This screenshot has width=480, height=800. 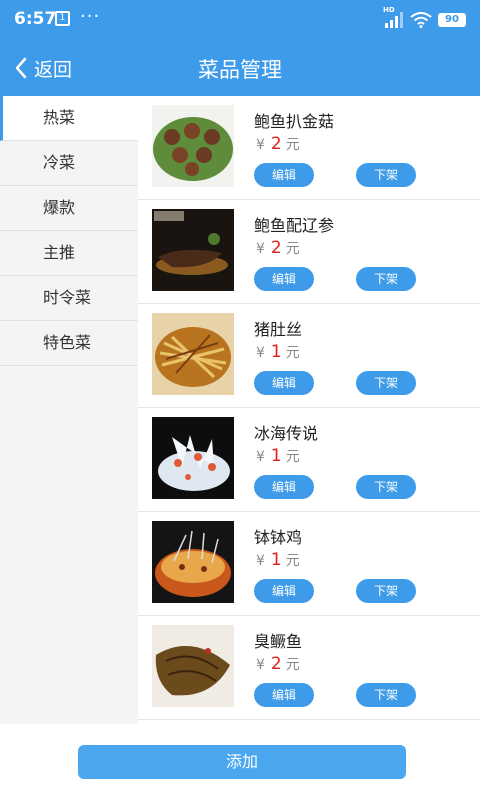 I want to click on category-item-bestsellers: 爆款, so click(x=69, y=208).